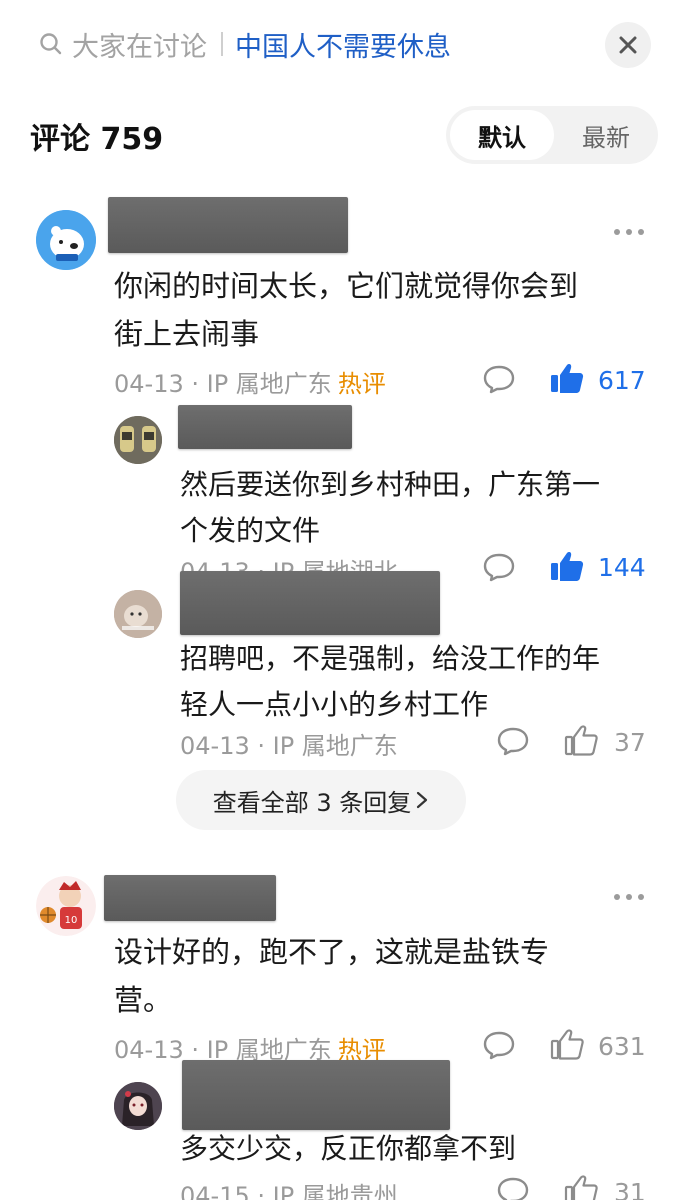 The image size is (688, 1200). Describe the element at coordinates (321, 800) in the screenshot. I see `view-all-replies-button: 查看全部 3 条回复` at that location.